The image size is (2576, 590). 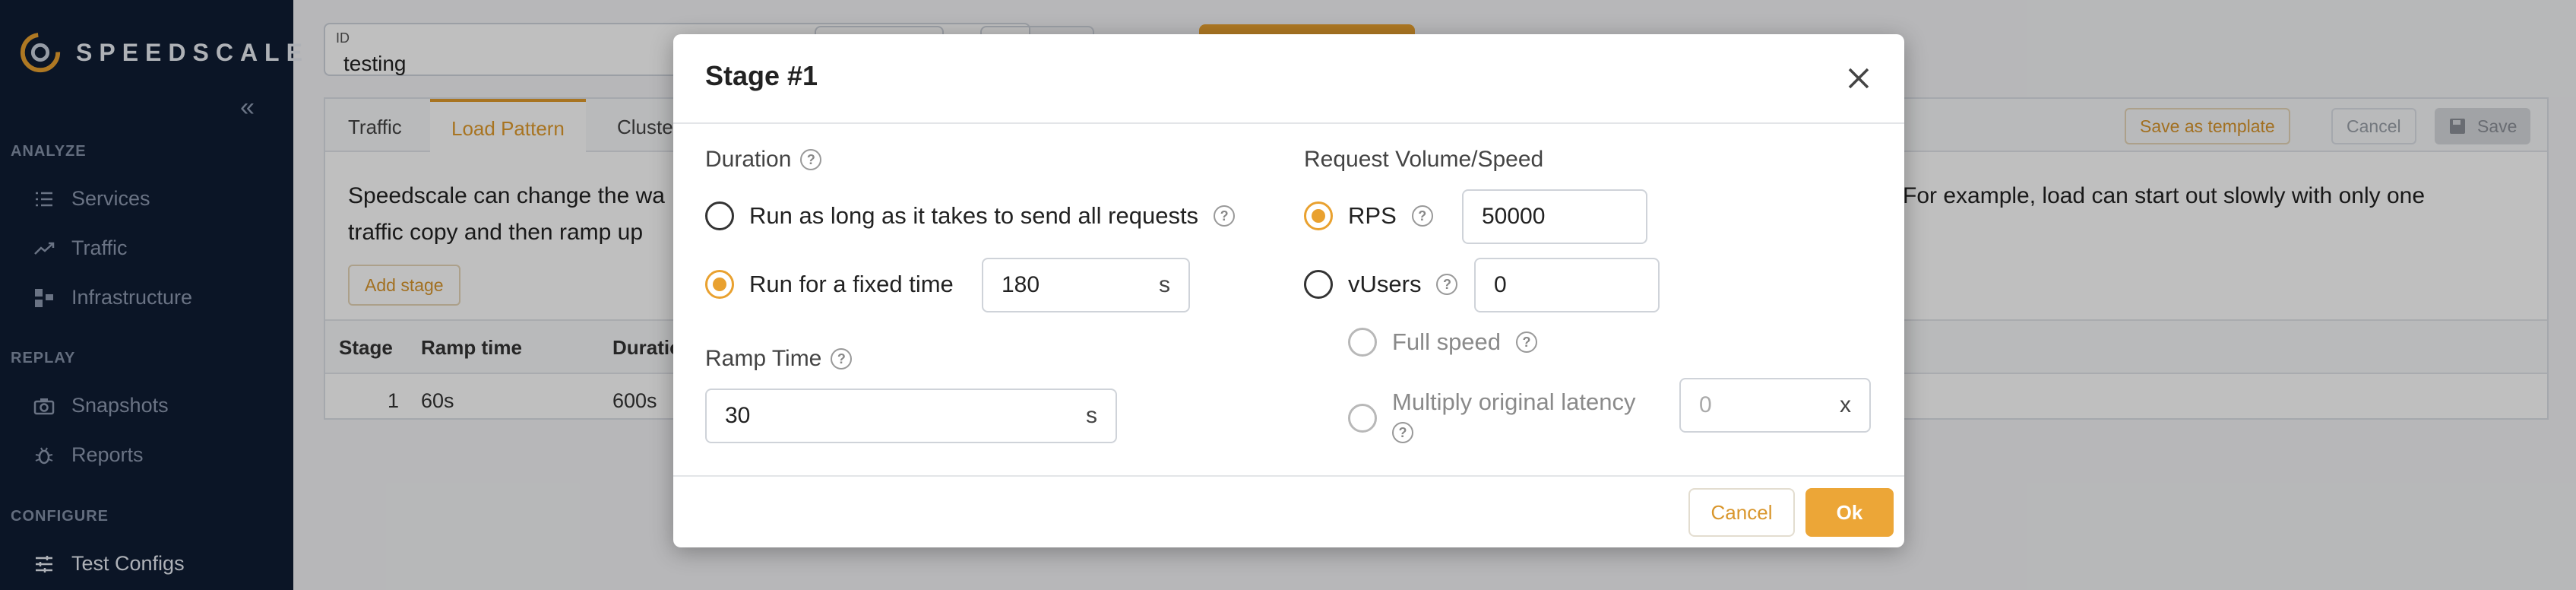 I want to click on volume-option-vusers: vUsers ?, so click(x=1381, y=284).